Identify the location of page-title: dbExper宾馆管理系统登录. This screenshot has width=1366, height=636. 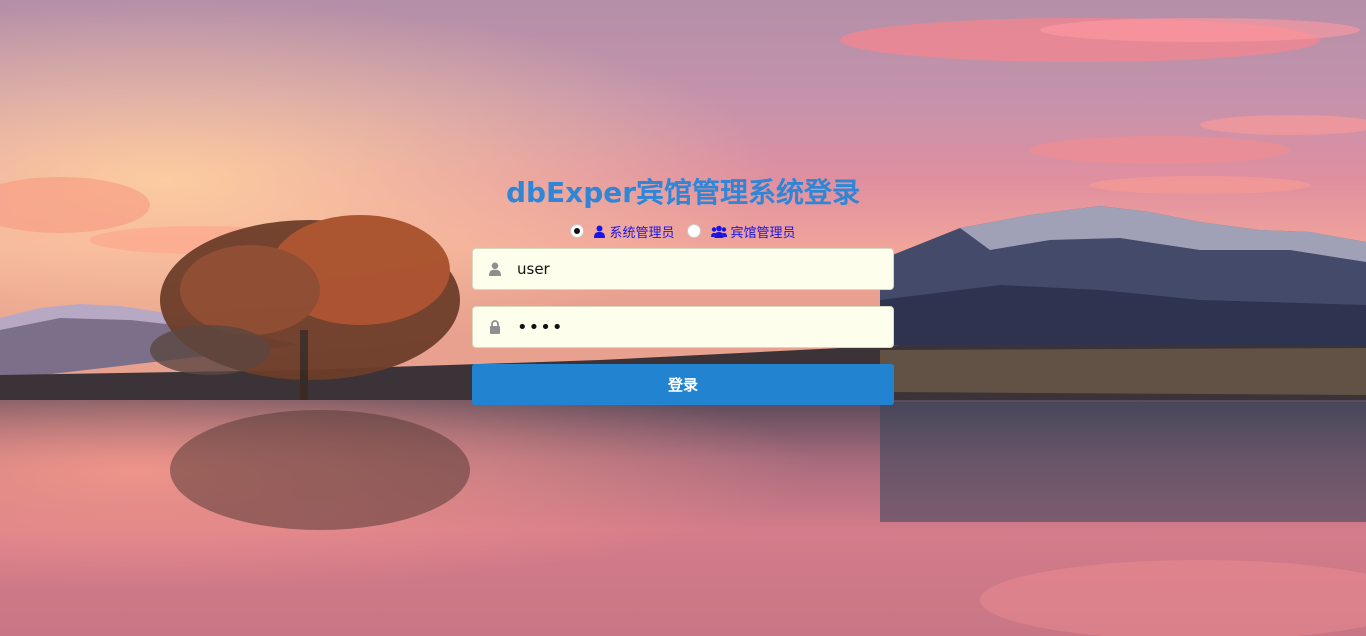
(683, 192).